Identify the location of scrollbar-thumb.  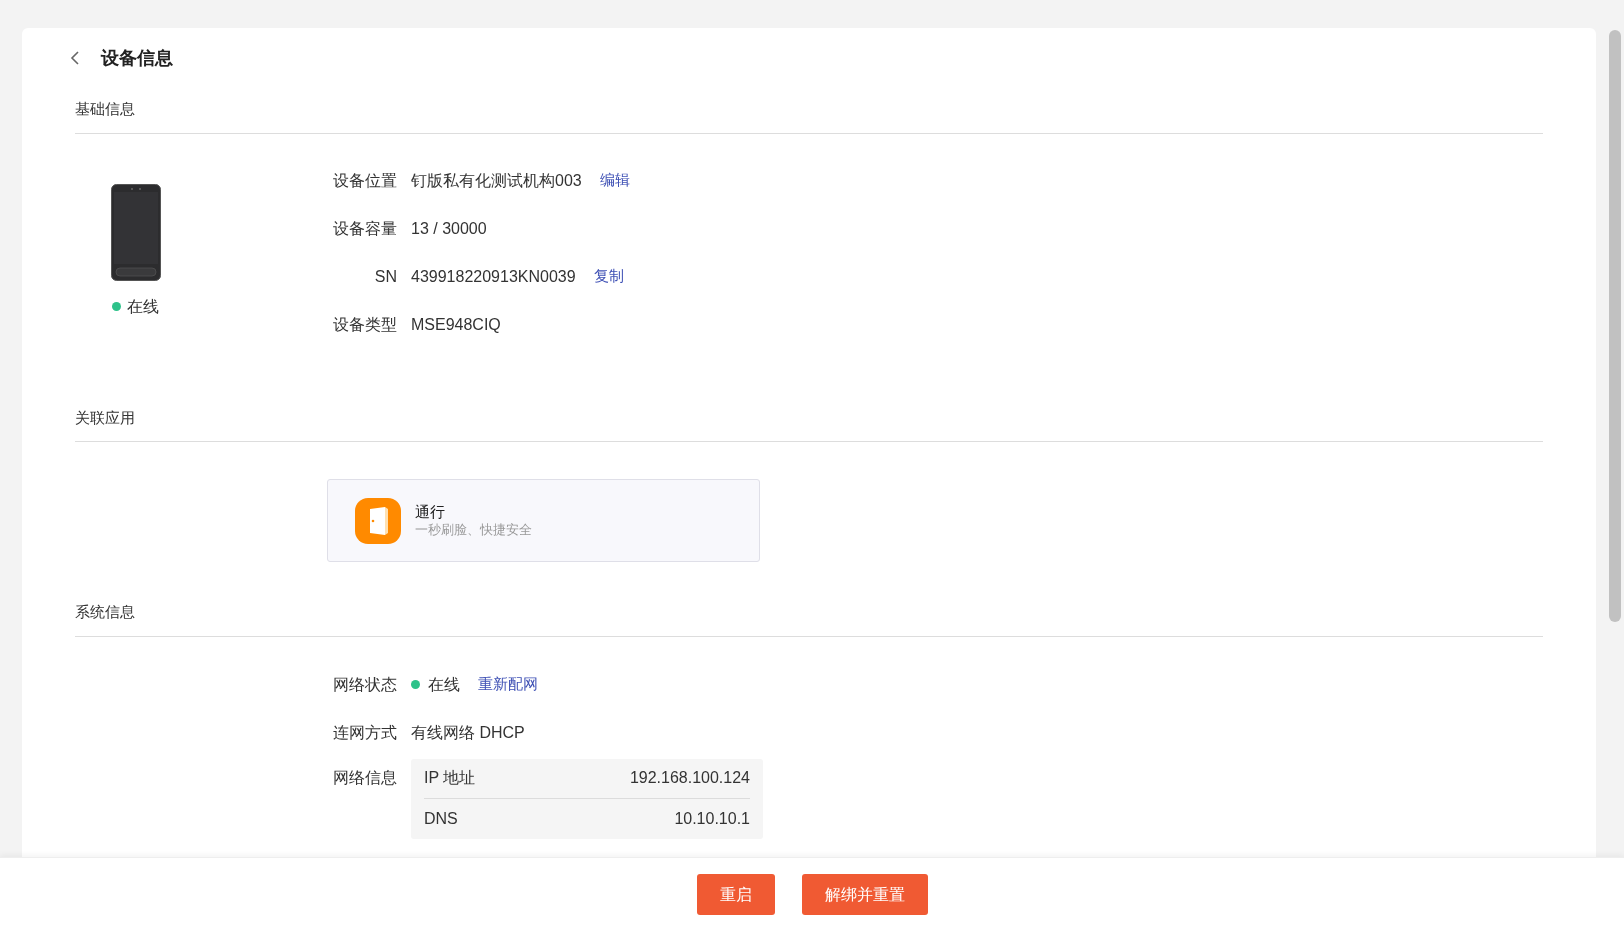
(1615, 326).